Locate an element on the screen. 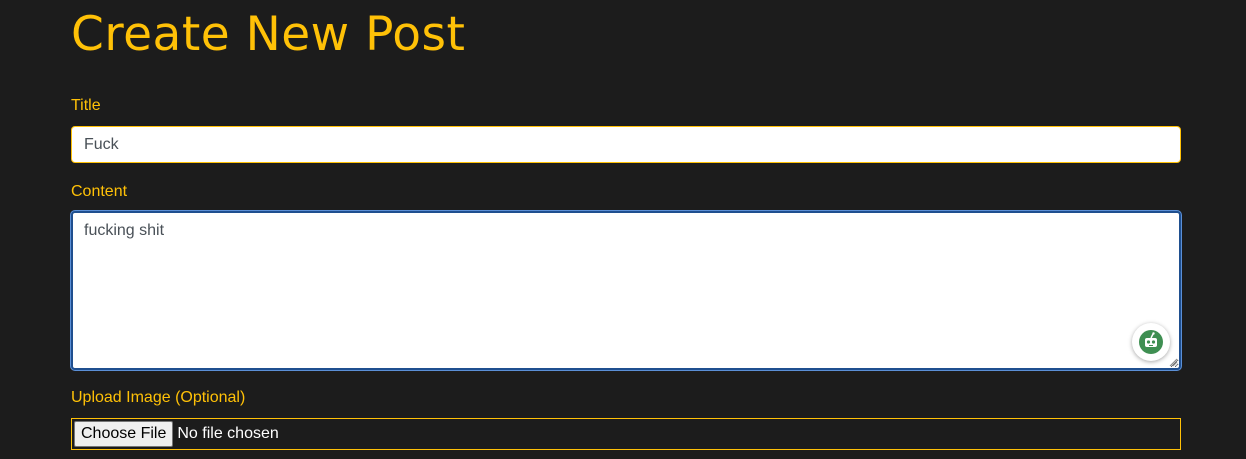 The image size is (1246, 459). upload-image-label: Upload Image (Optional) is located at coordinates (158, 397).